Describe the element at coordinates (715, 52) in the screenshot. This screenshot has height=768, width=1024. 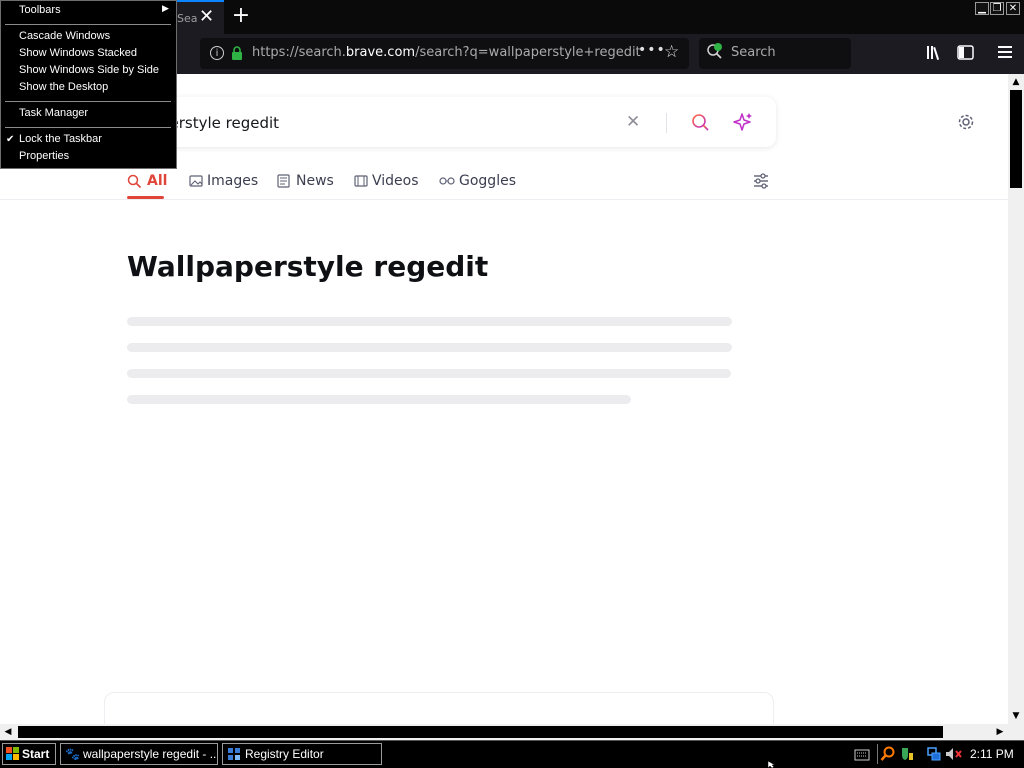
I see `search-engine-icon` at that location.